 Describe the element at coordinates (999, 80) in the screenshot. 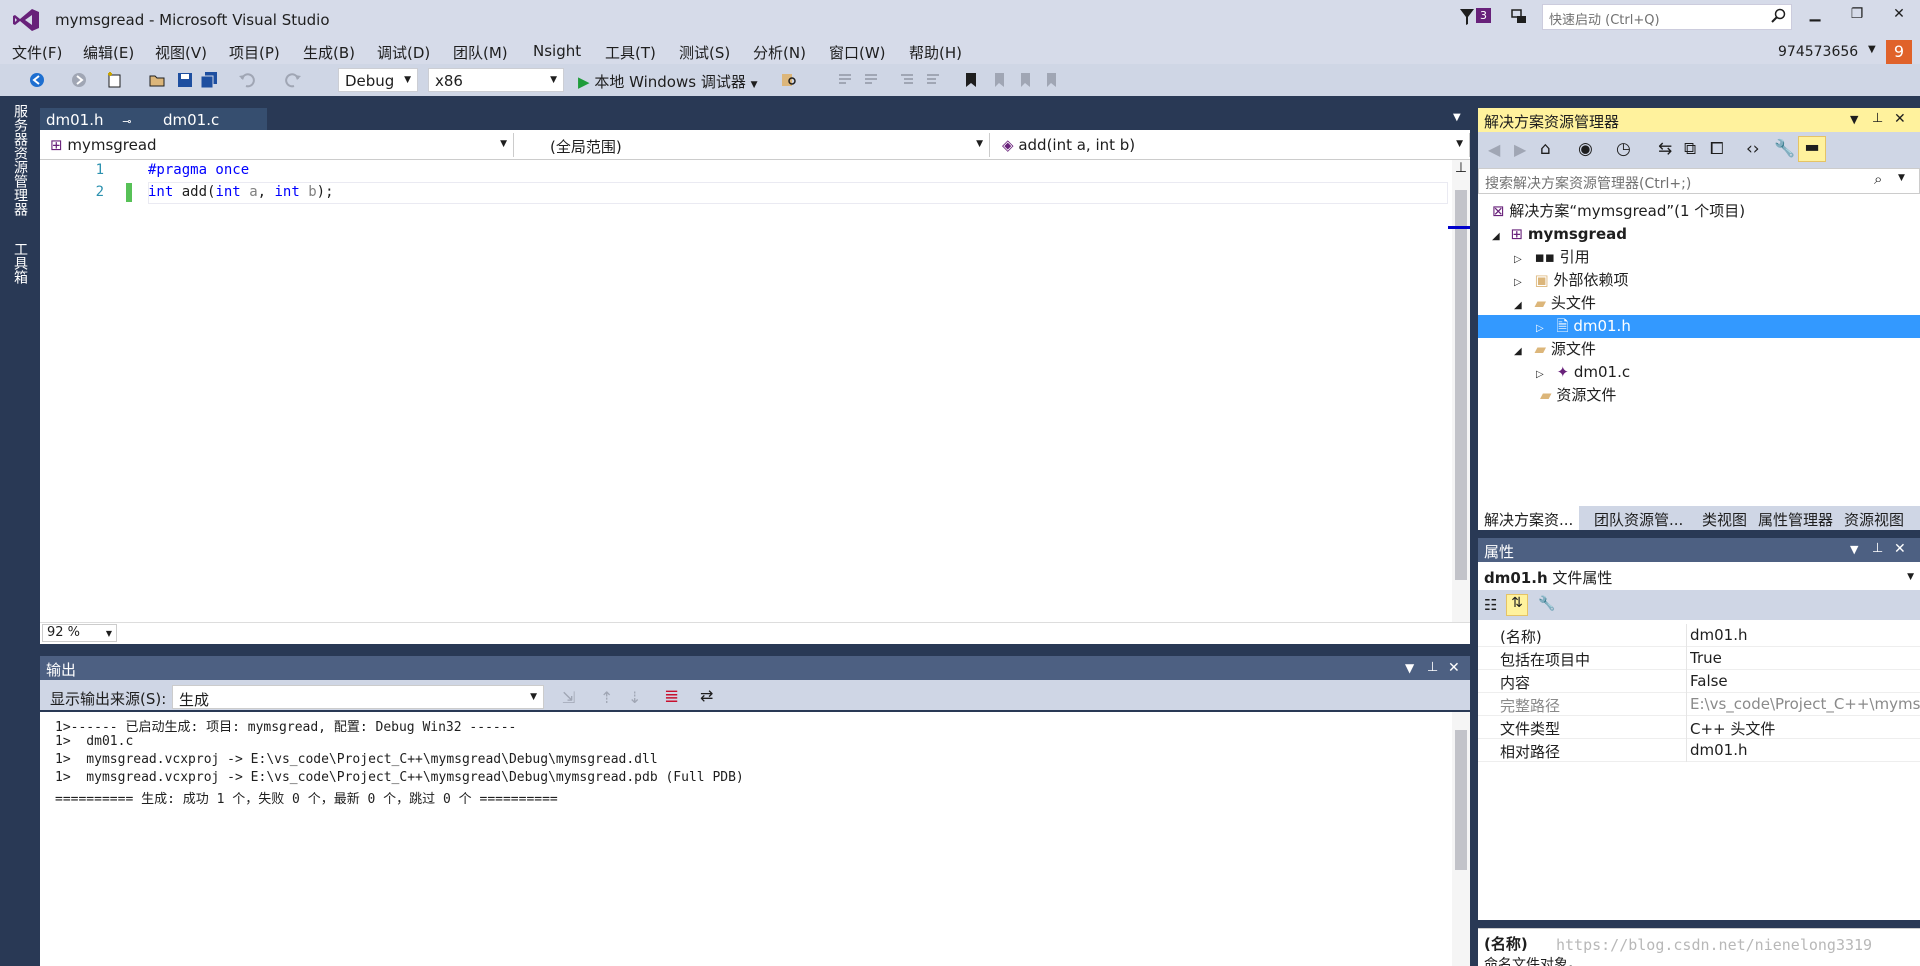

I see `prev-bookmark-icon` at that location.